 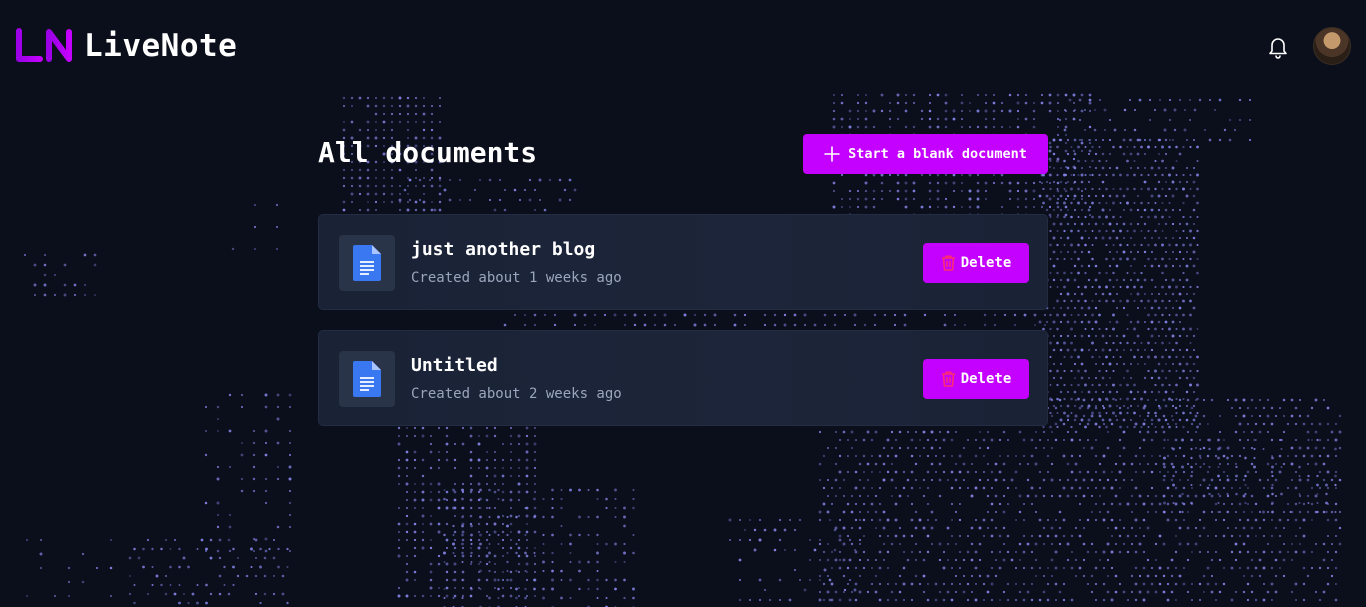 I want to click on document-title: Untitled, so click(x=454, y=365).